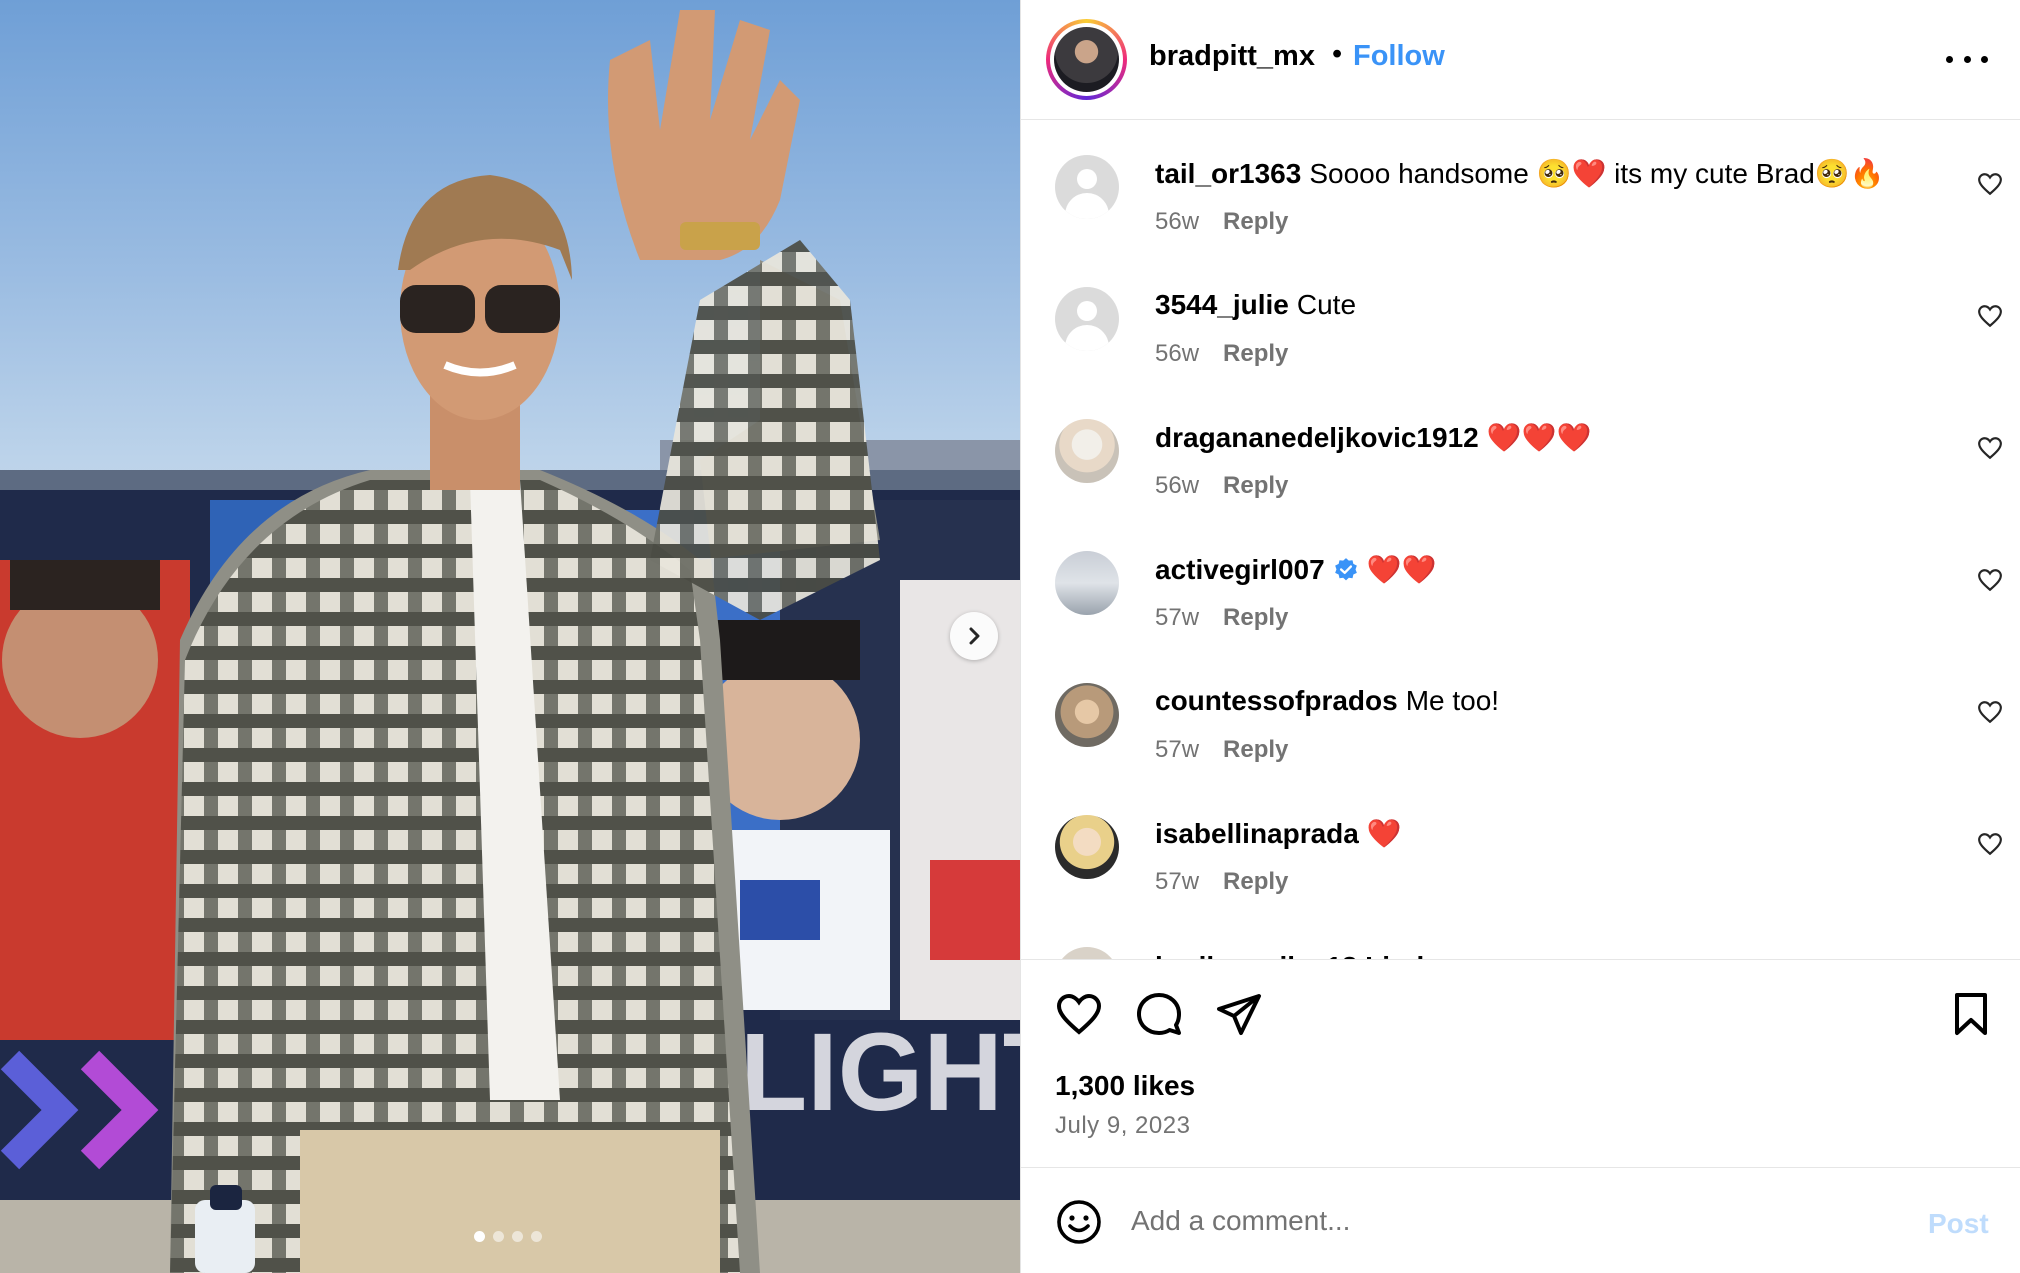 The width and height of the screenshot is (2020, 1273). I want to click on heart-icon, so click(1079, 1014).